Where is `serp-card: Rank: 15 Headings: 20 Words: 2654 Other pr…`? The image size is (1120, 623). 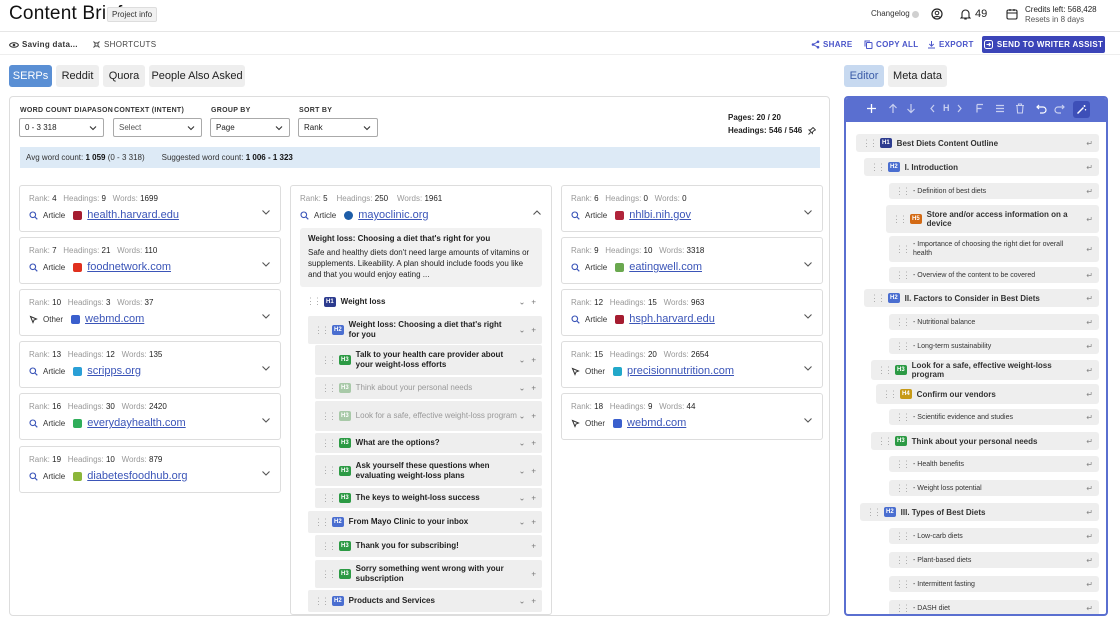 serp-card: Rank: 15 Headings: 20 Words: 2654 Other pr… is located at coordinates (692, 364).